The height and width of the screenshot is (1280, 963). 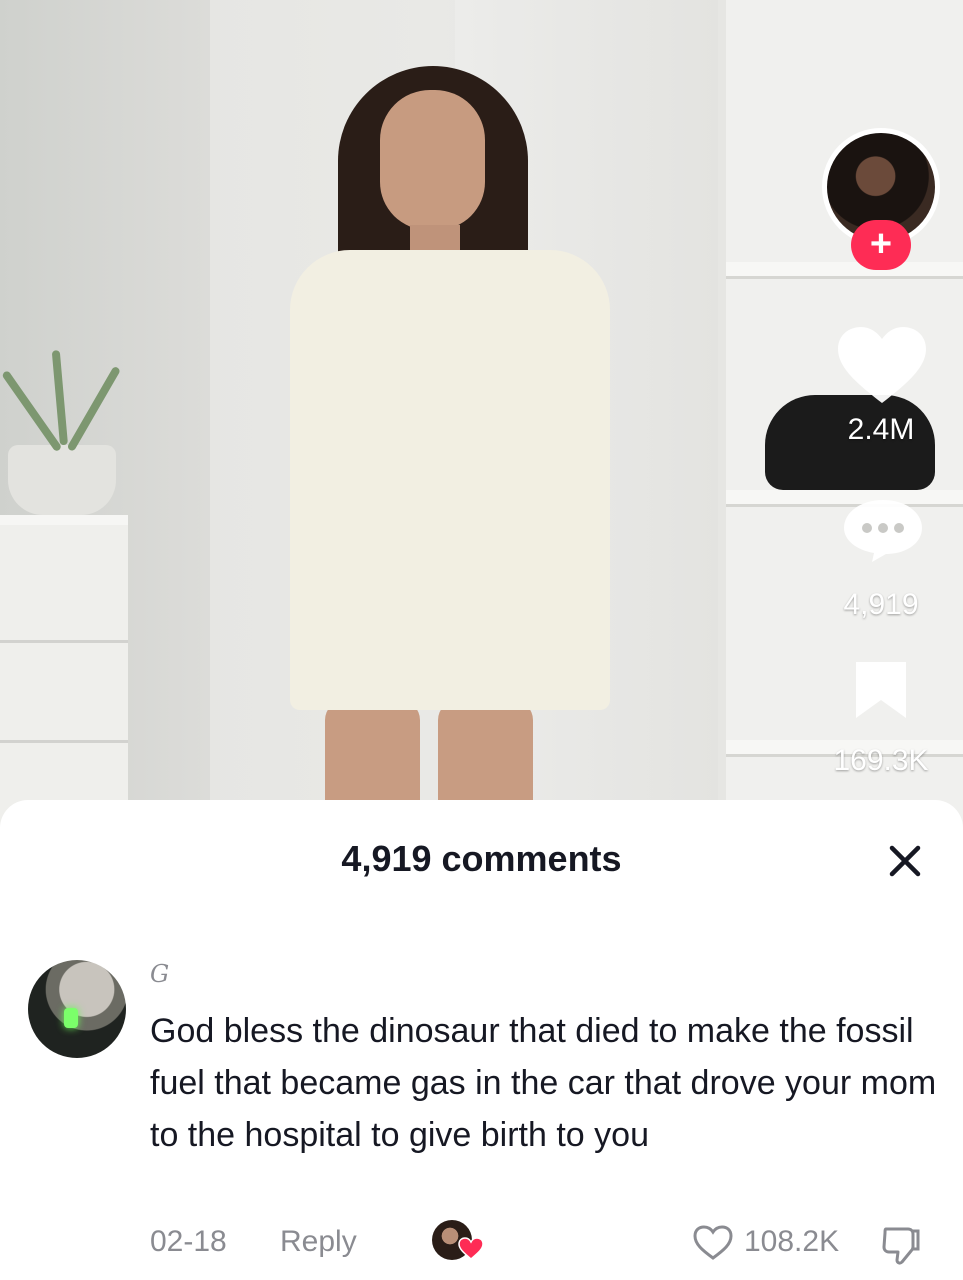 I want to click on commenter-username: G, so click(x=159, y=974).